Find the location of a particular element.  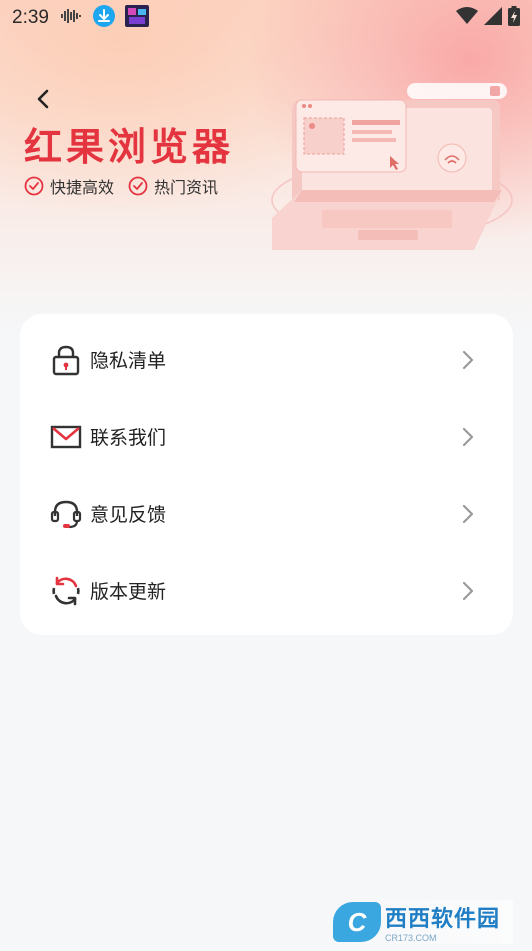

download-icon is located at coordinates (103, 18).